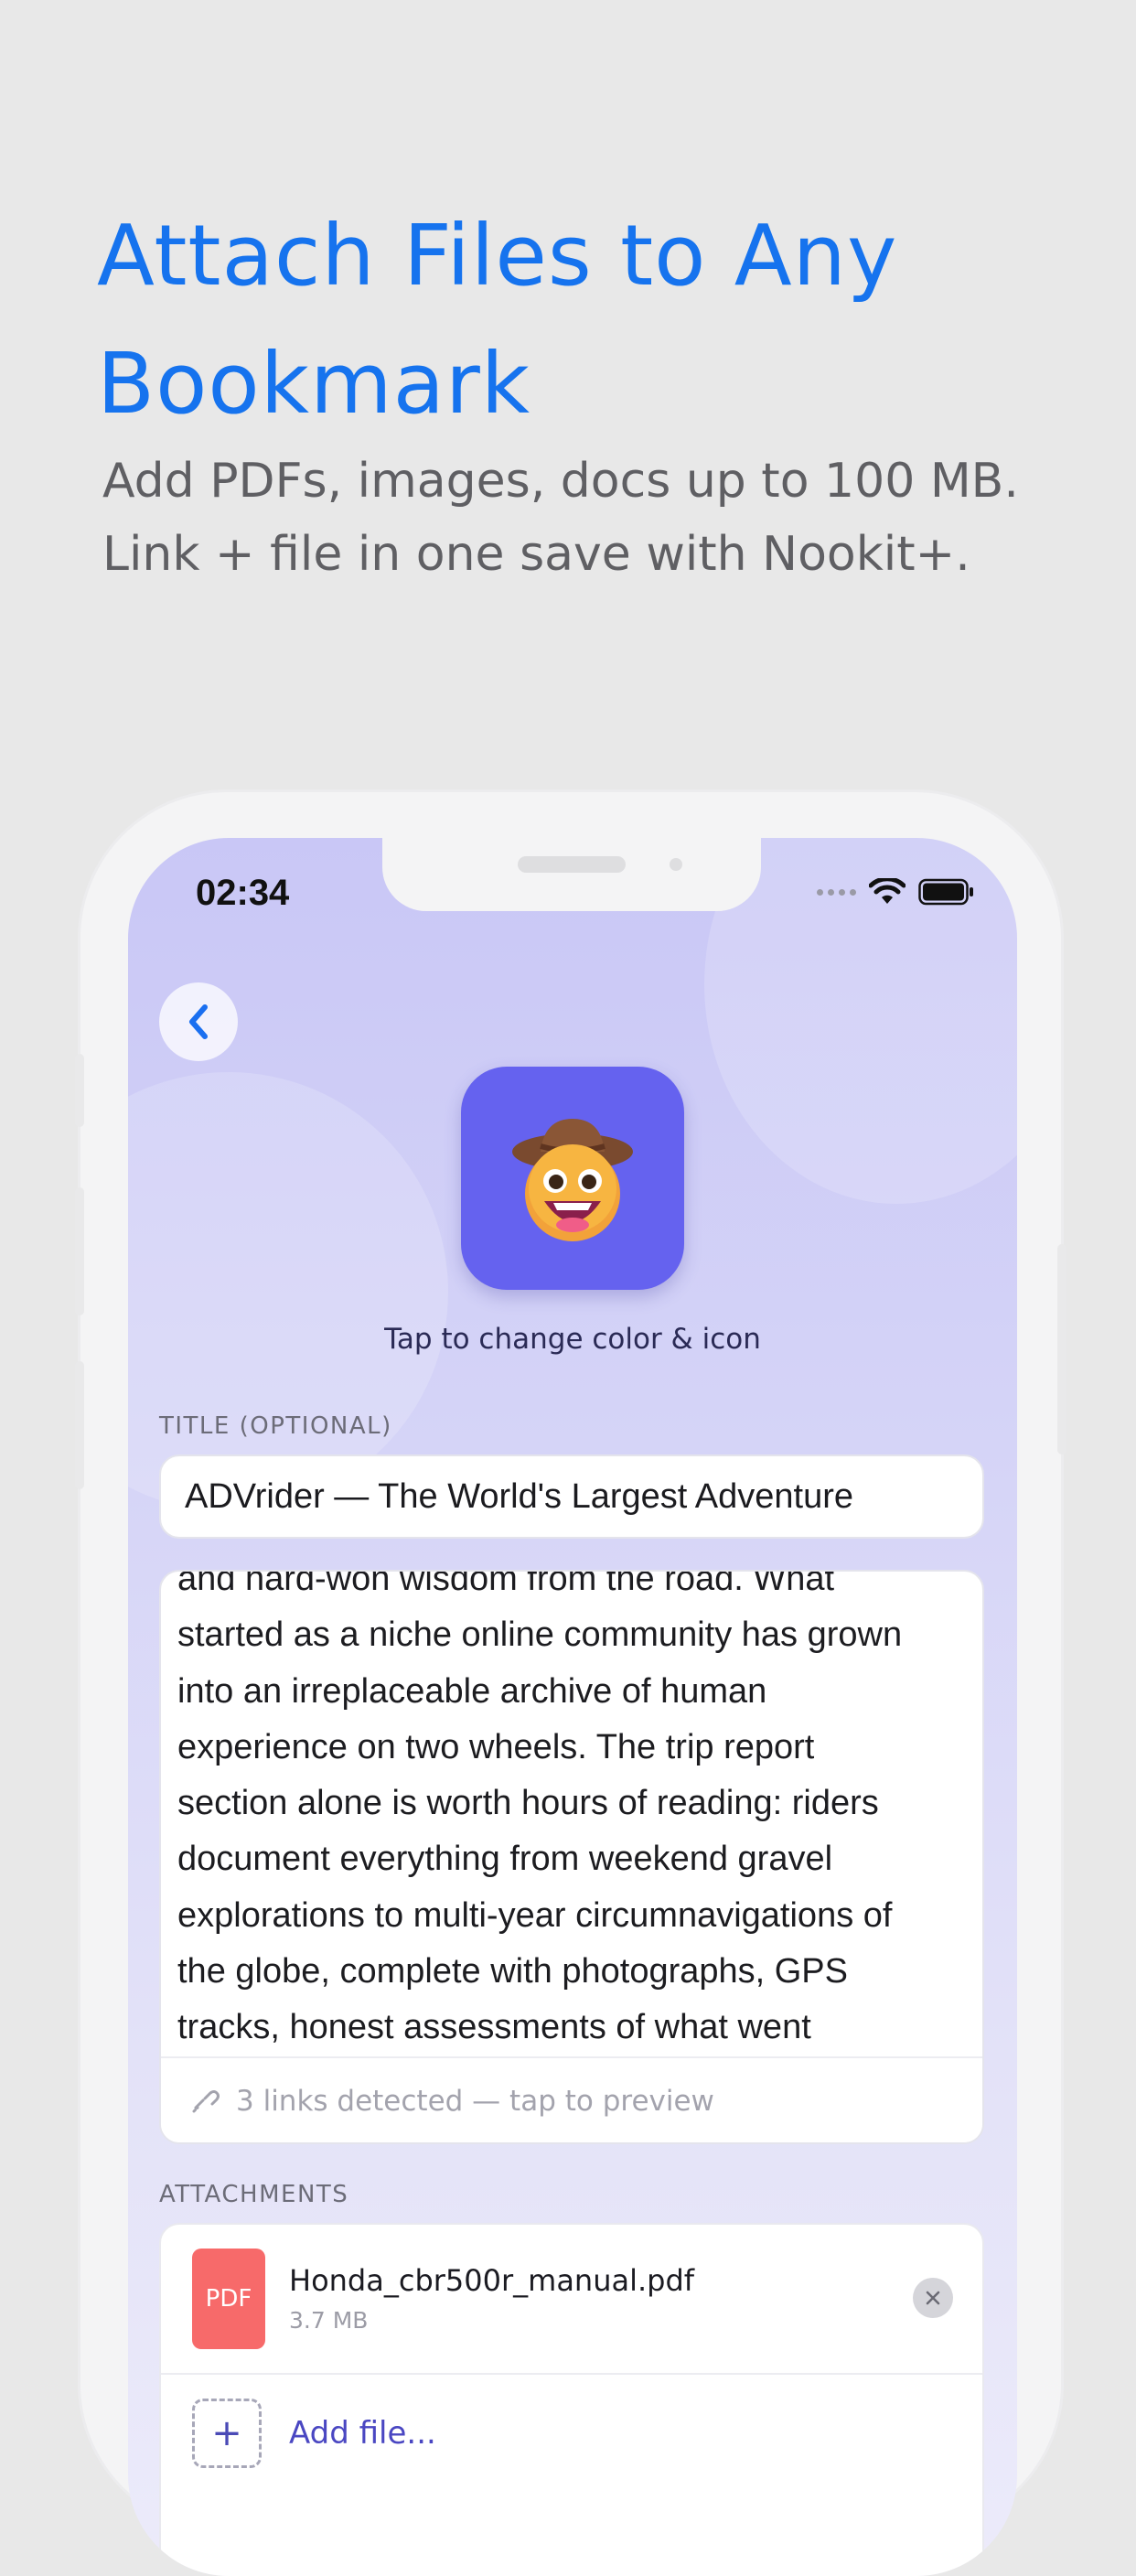 This screenshot has height=2576, width=1136. What do you see at coordinates (536, 555) in the screenshot?
I see `subline-line-2: Link + file in one save with Nookit+.` at bounding box center [536, 555].